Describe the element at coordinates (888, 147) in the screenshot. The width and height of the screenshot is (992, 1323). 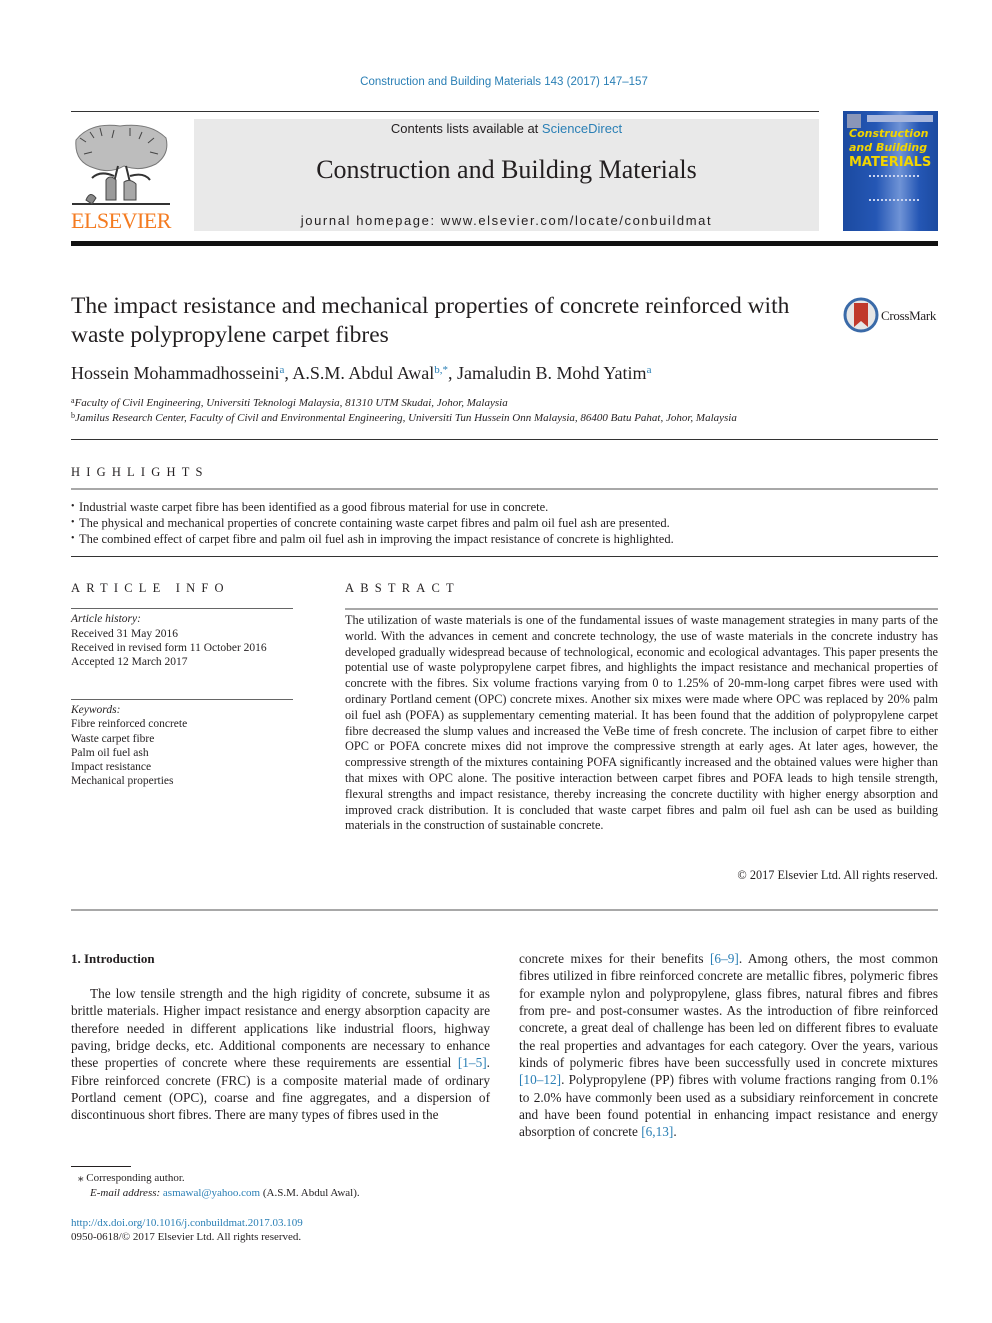
I see `cover-title-line2: and Building` at that location.